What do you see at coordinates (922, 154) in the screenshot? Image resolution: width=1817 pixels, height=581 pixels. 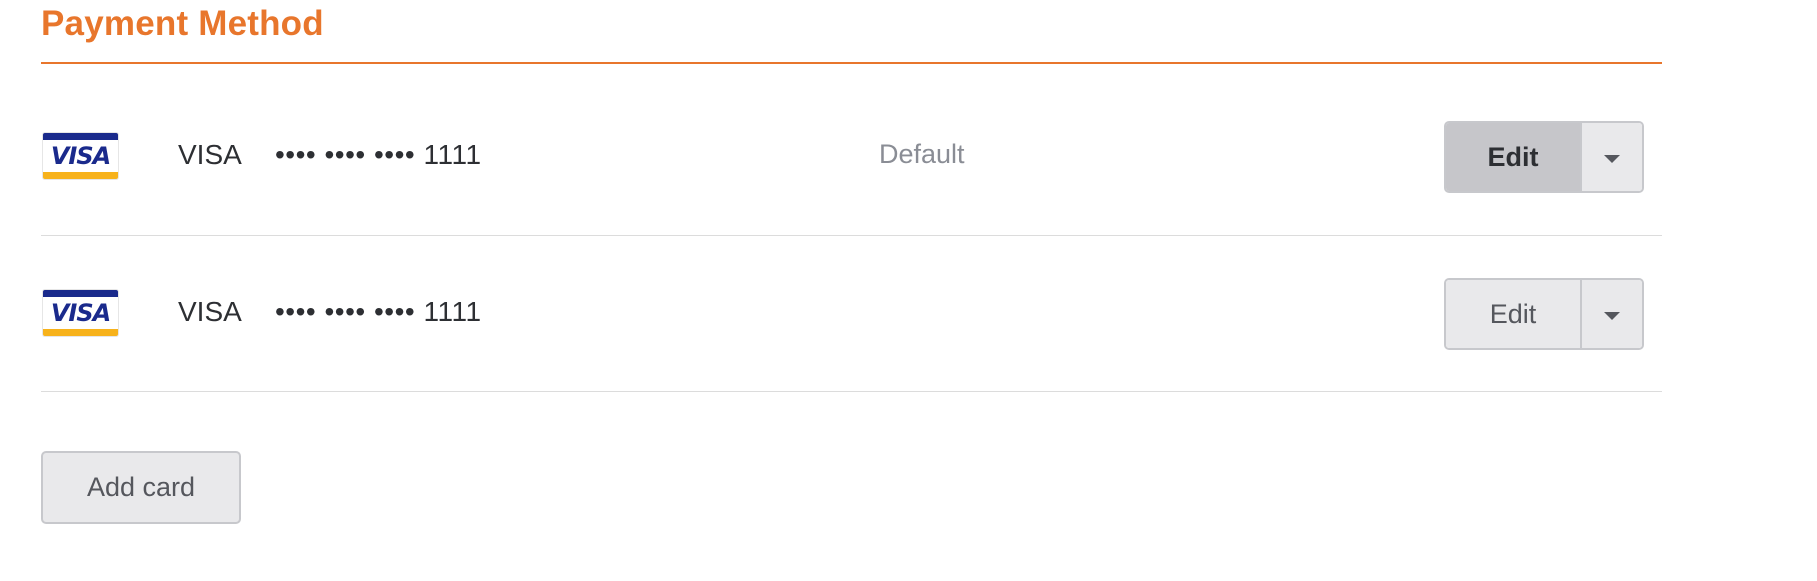 I see `default-label: Default` at bounding box center [922, 154].